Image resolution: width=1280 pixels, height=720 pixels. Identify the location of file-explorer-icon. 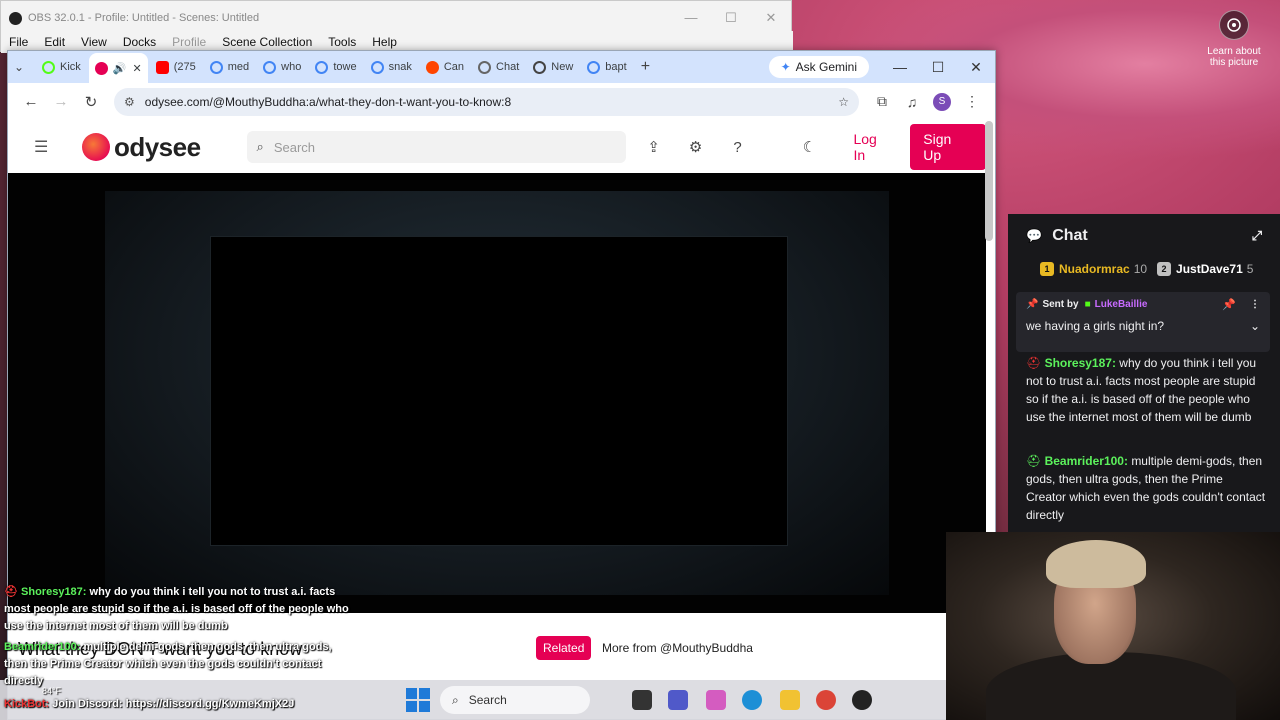
(790, 700).